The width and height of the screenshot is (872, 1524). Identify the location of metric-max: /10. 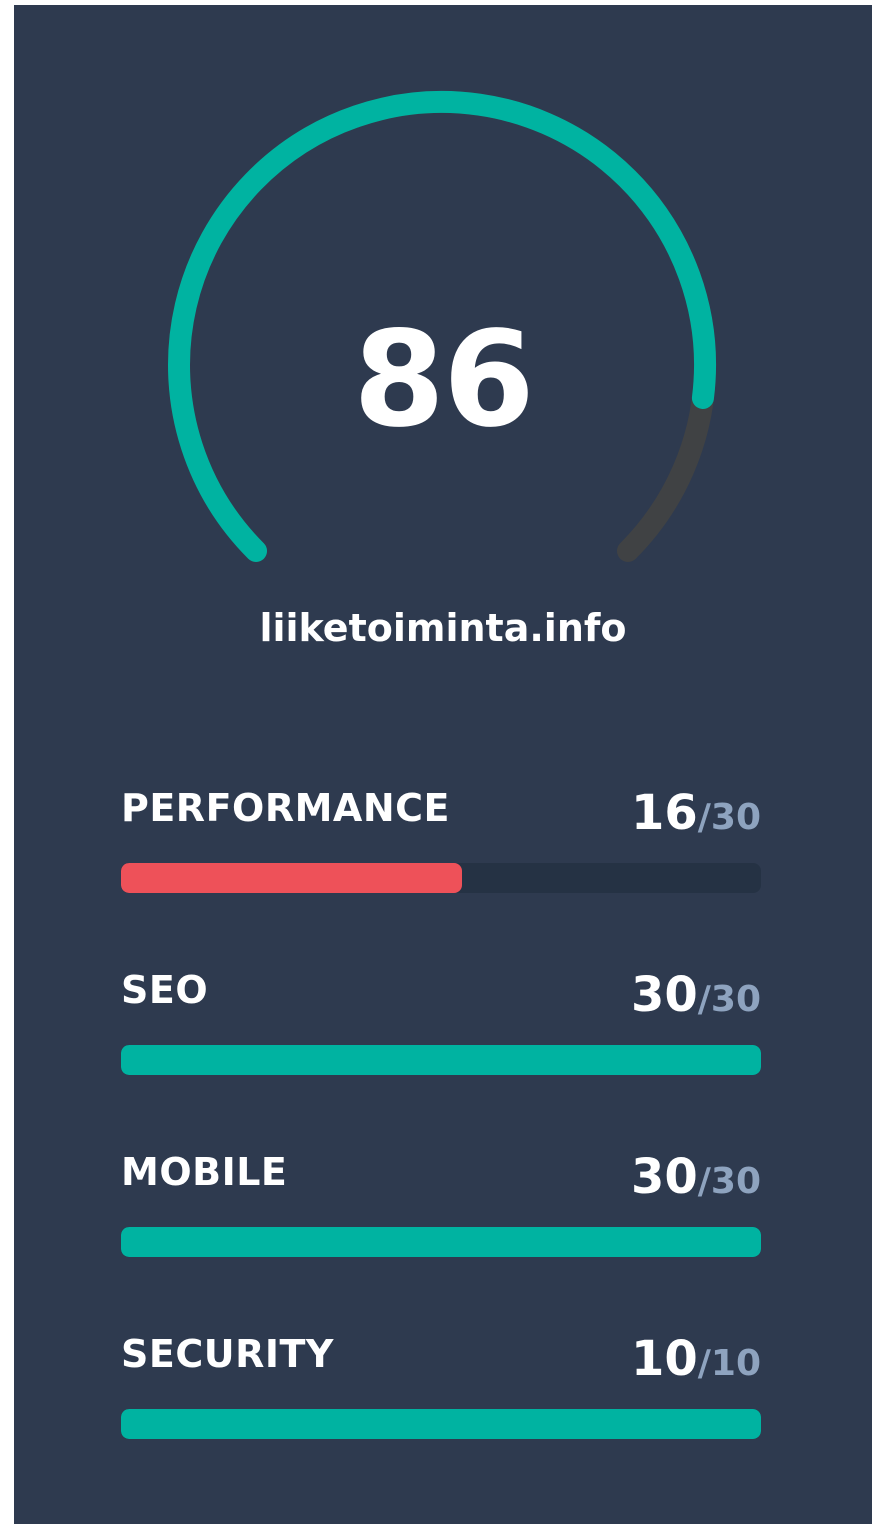
(729, 1363).